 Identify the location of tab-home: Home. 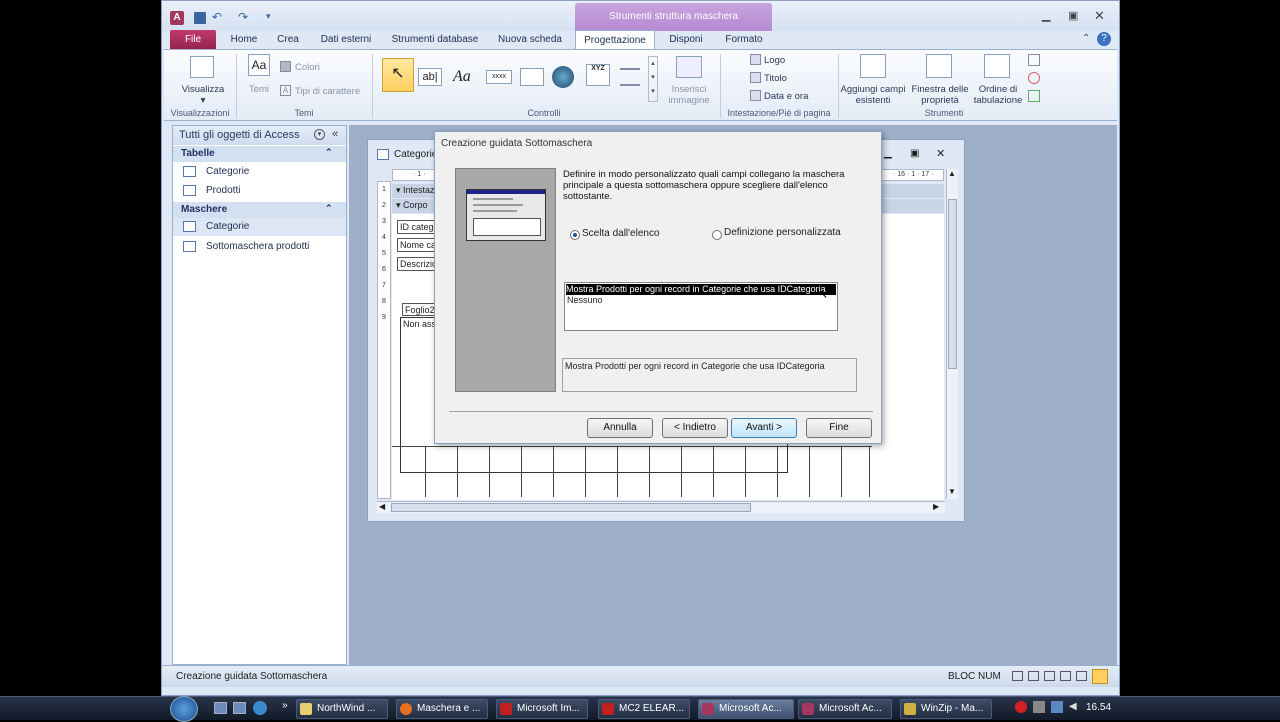
(244, 39).